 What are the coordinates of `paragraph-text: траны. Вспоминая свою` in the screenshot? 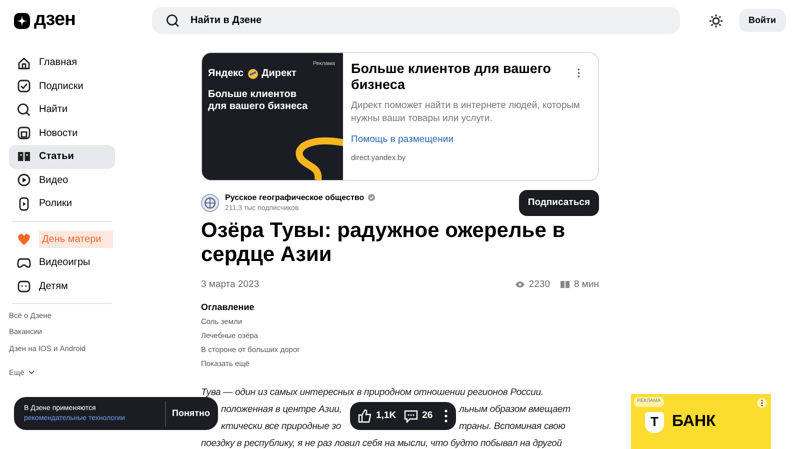 It's located at (512, 426).